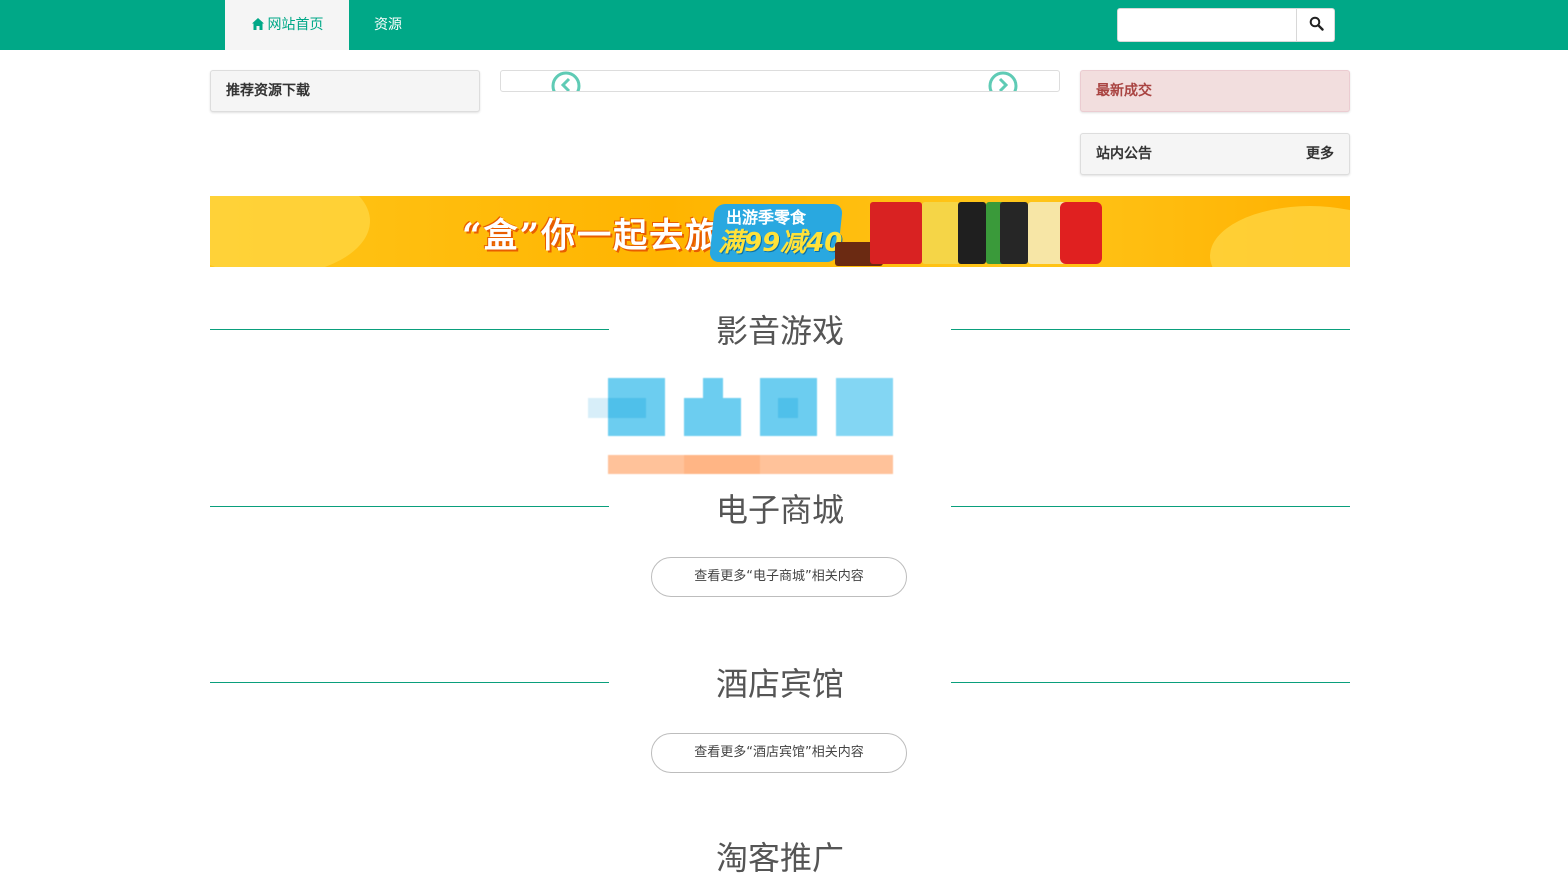  Describe the element at coordinates (779, 510) in the screenshot. I see `section-title-e-mall: 电子商城` at that location.